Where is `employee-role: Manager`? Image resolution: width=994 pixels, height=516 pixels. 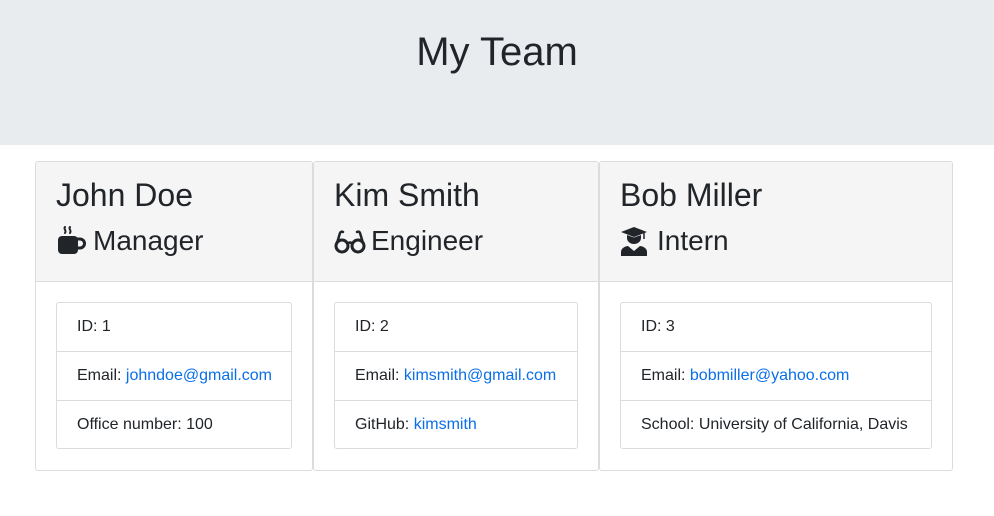 employee-role: Manager is located at coordinates (184, 241).